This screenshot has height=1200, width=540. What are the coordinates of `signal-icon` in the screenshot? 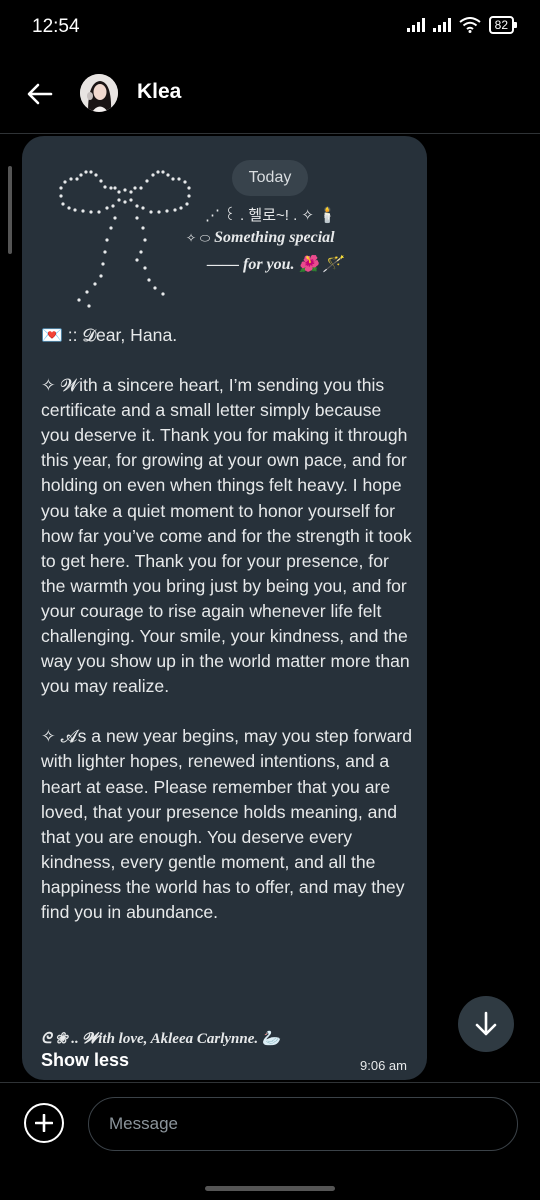 It's located at (415, 25).